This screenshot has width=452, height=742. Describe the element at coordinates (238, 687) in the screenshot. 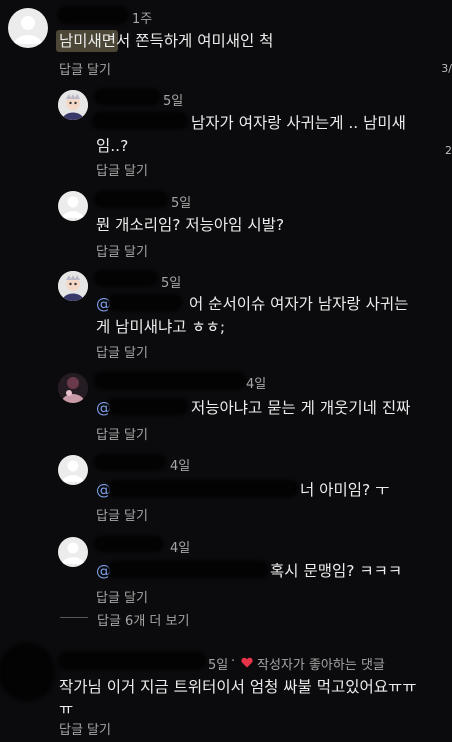

I see `comment-text: 작가님 이거 지금 트위터이서 엄청 싸불 먹고있어요ㅠㅠ` at that location.